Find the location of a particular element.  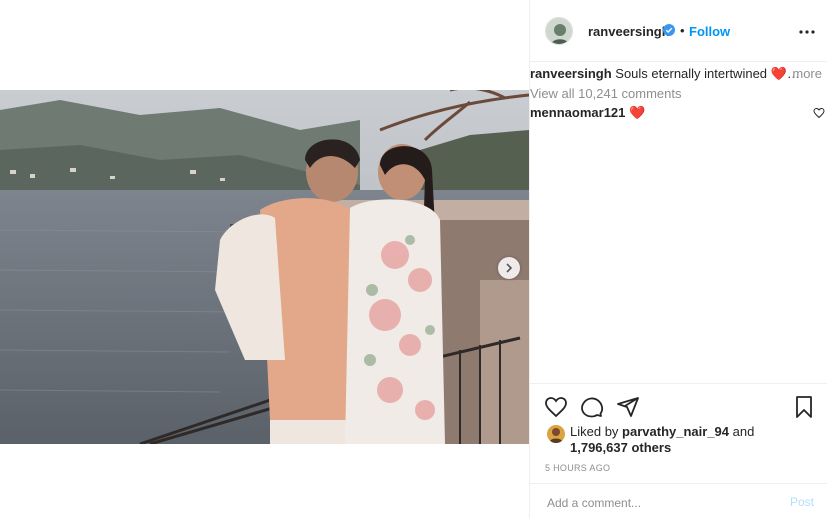

caption-emoji: ❤️ is located at coordinates (778, 73).